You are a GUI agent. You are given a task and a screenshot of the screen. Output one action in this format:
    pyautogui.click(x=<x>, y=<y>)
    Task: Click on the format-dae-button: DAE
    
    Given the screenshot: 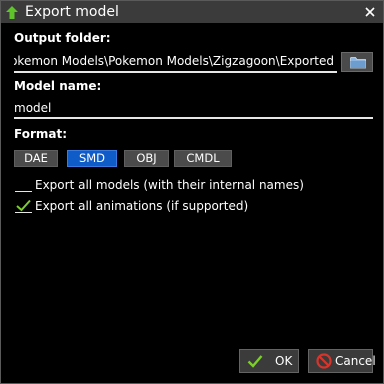 What is the action you would take?
    pyautogui.click(x=36, y=158)
    